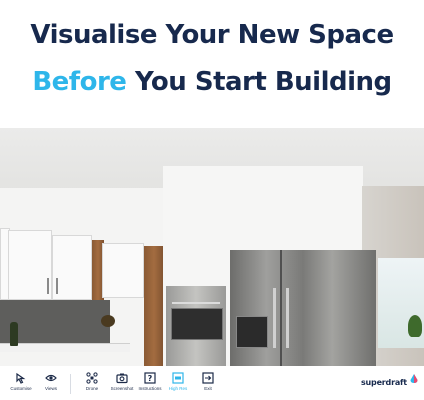 This screenshot has height=400, width=424. I want to click on countertop, so click(65, 347).